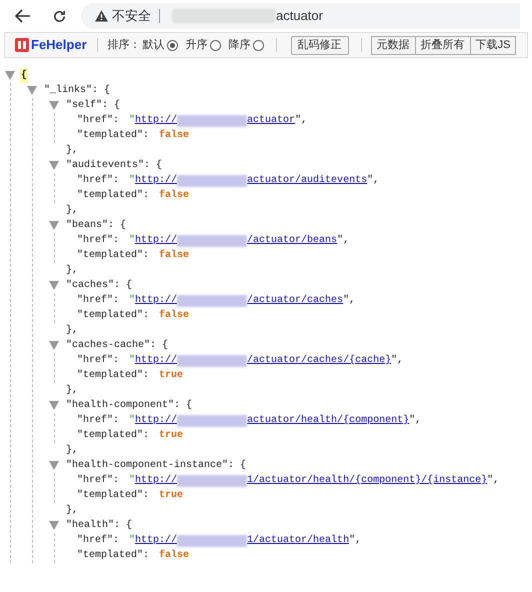 The height and width of the screenshot is (592, 532). What do you see at coordinates (442, 45) in the screenshot?
I see `toolbar-button: 折叠所有` at bounding box center [442, 45].